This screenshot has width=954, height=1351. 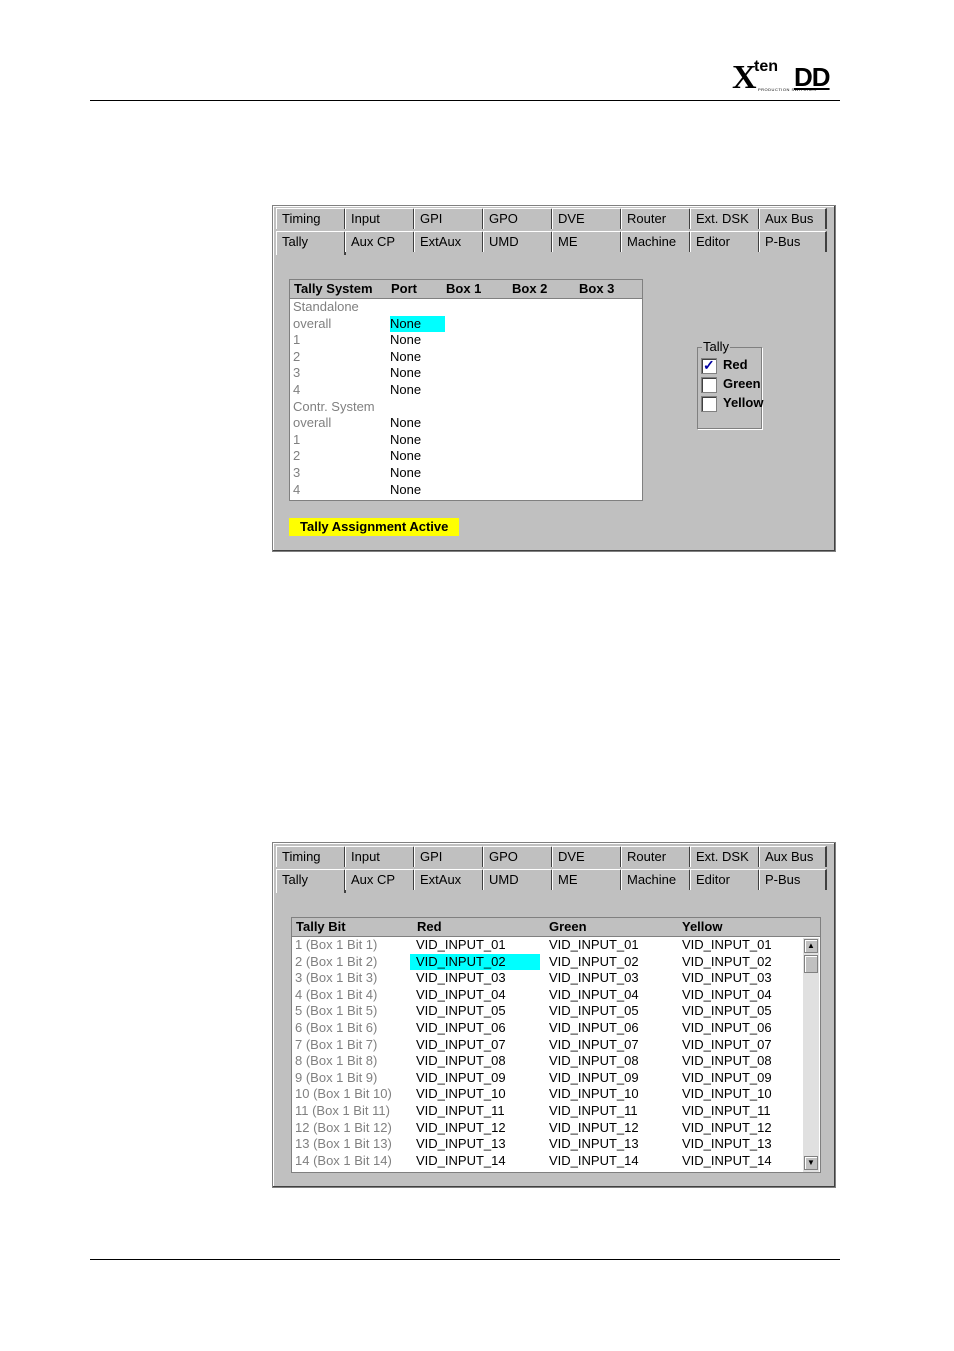 What do you see at coordinates (466, 407) in the screenshot?
I see `tally-system-row: Contr. System` at bounding box center [466, 407].